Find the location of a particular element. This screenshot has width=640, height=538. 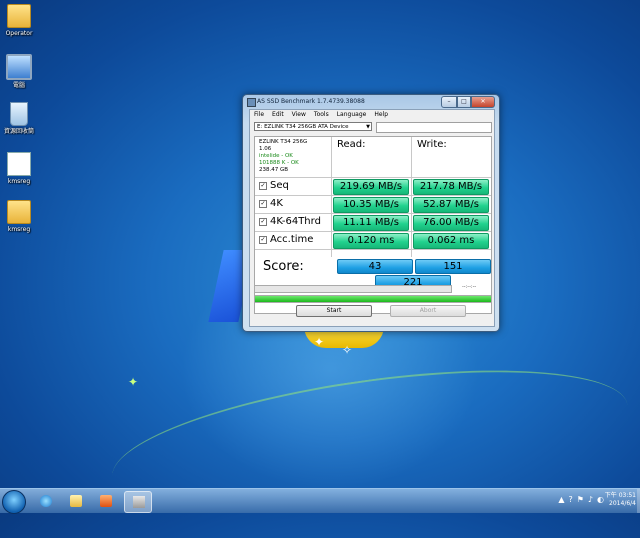

clock-time: 下午 03:51 is located at coordinates (620, 495).